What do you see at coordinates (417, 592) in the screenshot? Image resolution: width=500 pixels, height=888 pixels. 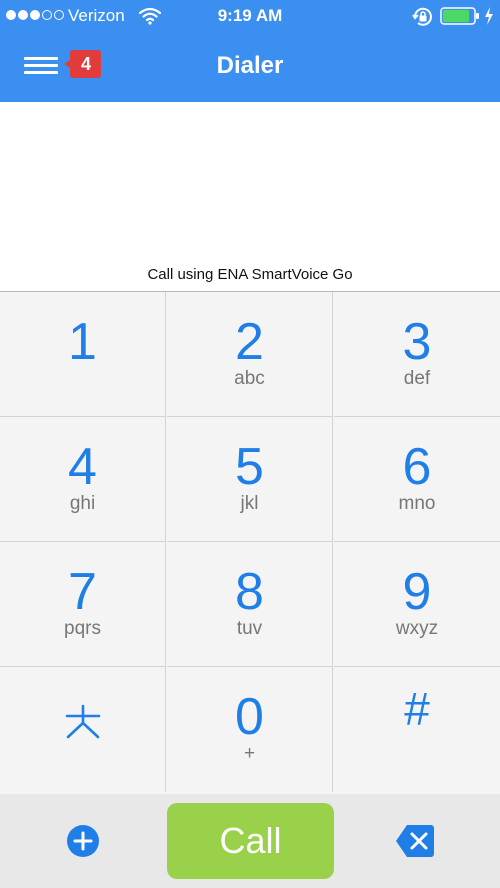 I see `key-digit: 9` at bounding box center [417, 592].